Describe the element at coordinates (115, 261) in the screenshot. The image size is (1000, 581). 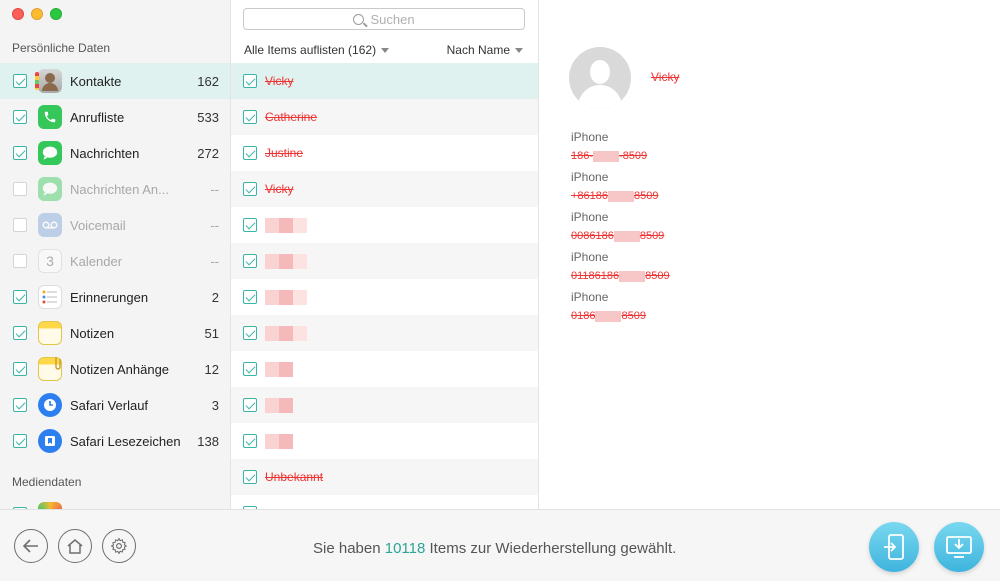
I see `sidebar-item-calendar: 3 Kalender --` at that location.